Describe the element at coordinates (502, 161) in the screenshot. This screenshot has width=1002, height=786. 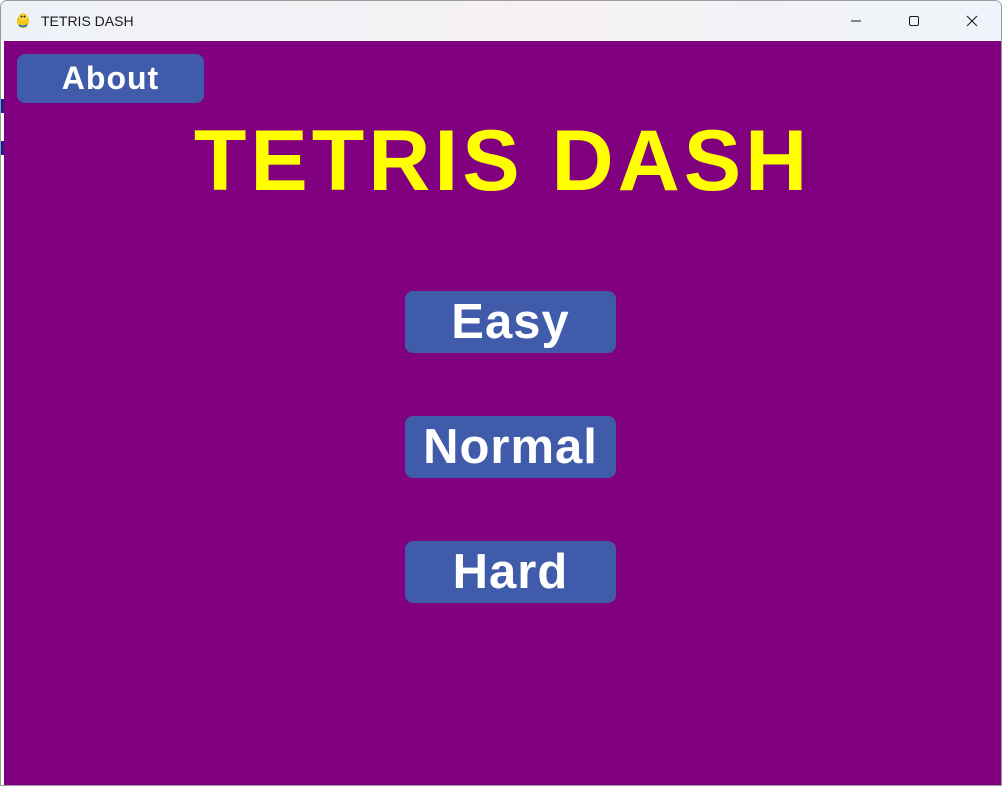
I see `game-title: TETRIS DASH` at that location.